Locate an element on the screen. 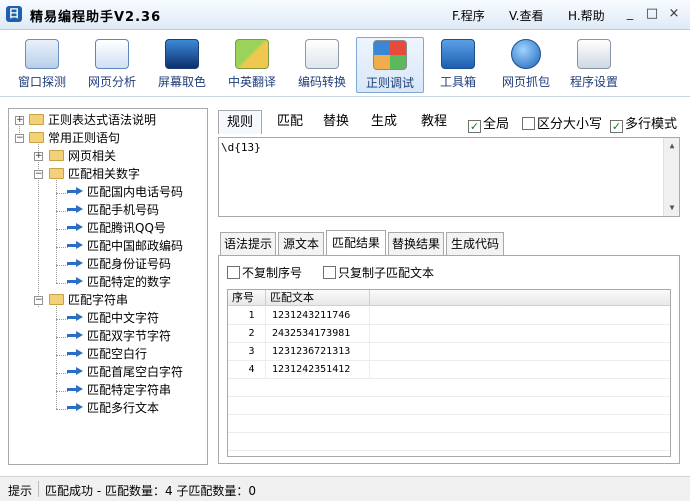 This screenshot has height=501, width=690. tab-syntax-hint: 语法提示 is located at coordinates (248, 244).